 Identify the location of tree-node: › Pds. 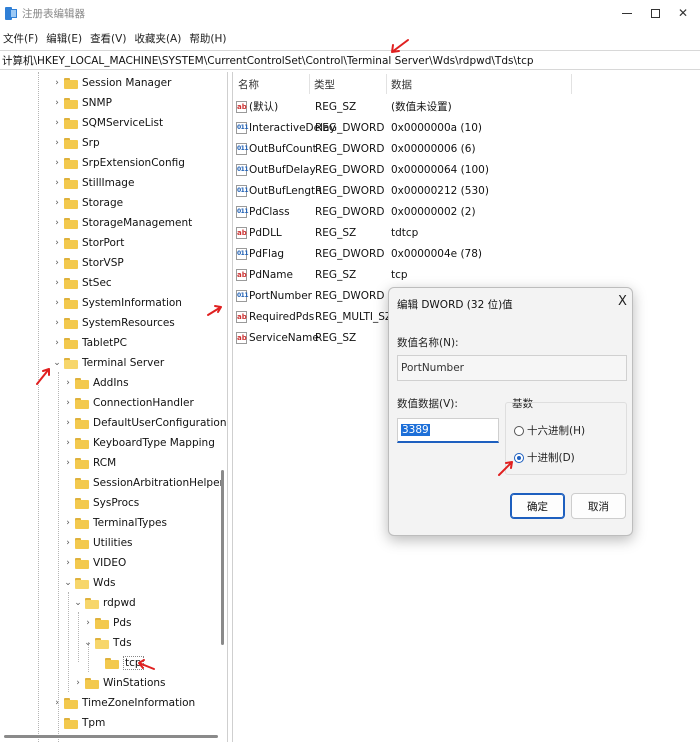
(107, 623).